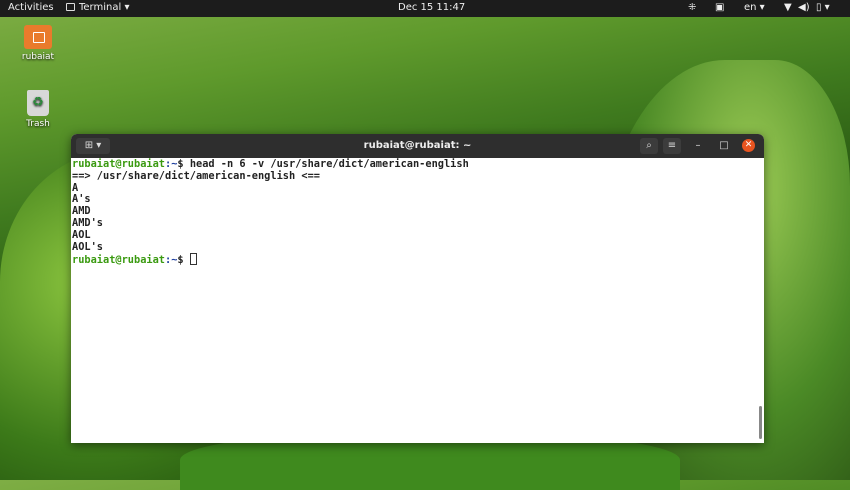 The height and width of the screenshot is (490, 850). Describe the element at coordinates (87, 222) in the screenshot. I see `output-line: AMD's` at that location.